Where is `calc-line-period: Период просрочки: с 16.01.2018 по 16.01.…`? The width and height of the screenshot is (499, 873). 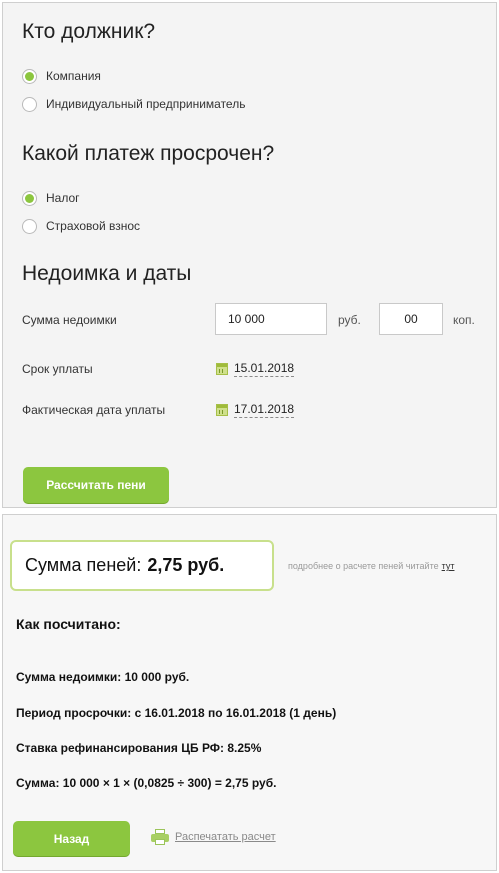 calc-line-period: Период просрочки: с 16.01.2018 по 16.01.… is located at coordinates (176, 713).